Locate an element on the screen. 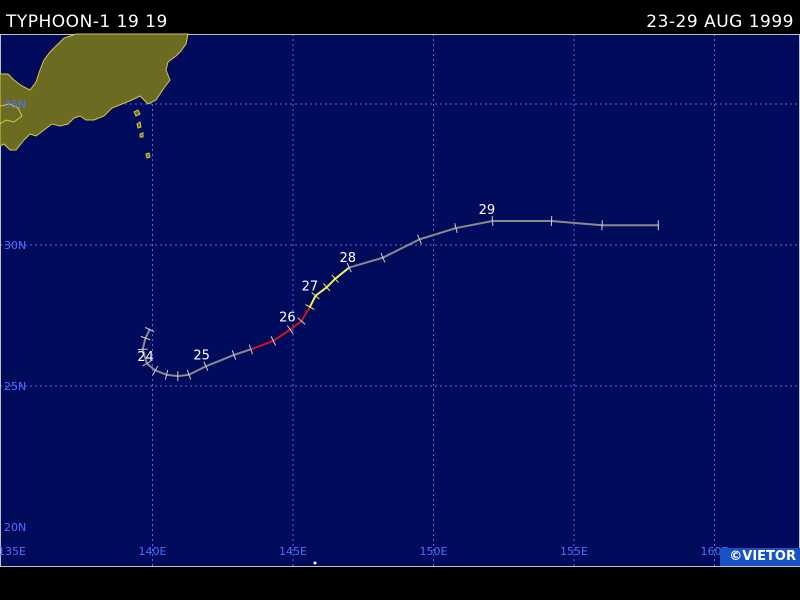  lon-label: 135E is located at coordinates (13, 551).